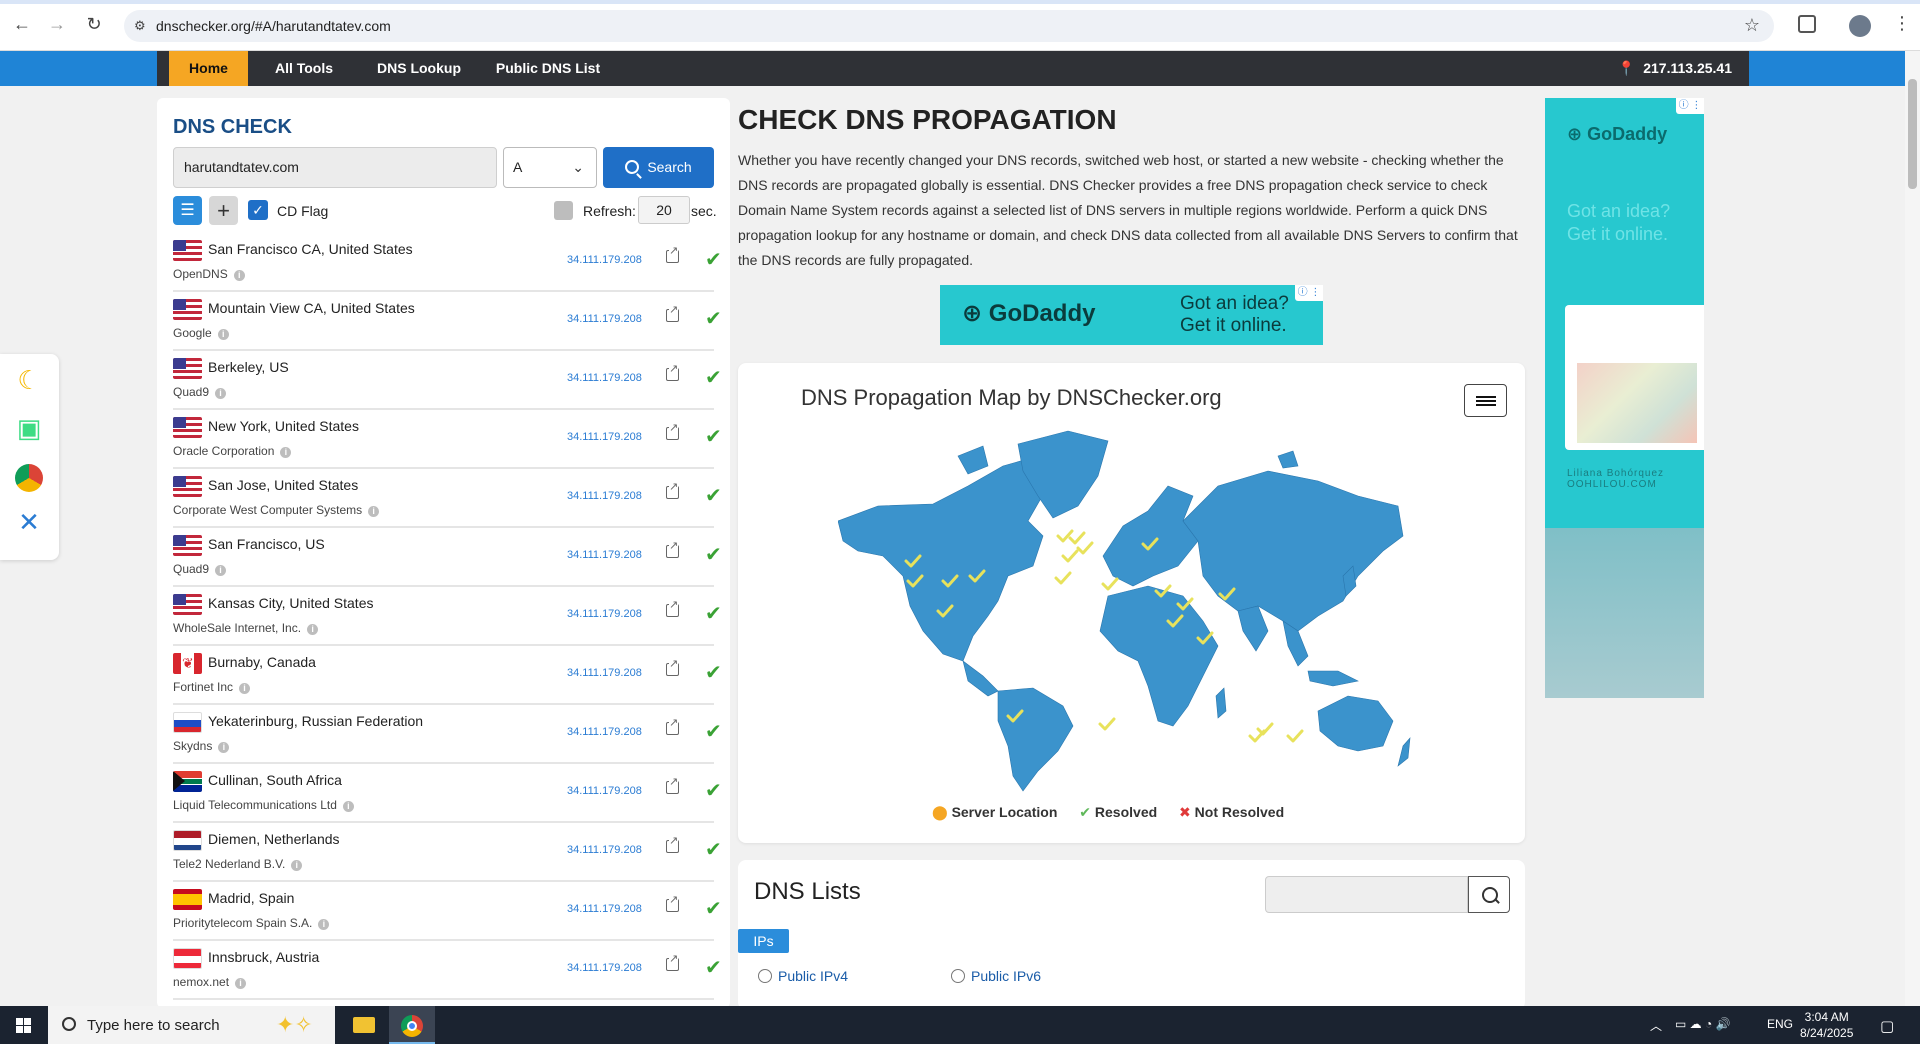 The image size is (1920, 1044). What do you see at coordinates (548, 68) in the screenshot?
I see `nav-public-dns-list: Public DNS List` at bounding box center [548, 68].